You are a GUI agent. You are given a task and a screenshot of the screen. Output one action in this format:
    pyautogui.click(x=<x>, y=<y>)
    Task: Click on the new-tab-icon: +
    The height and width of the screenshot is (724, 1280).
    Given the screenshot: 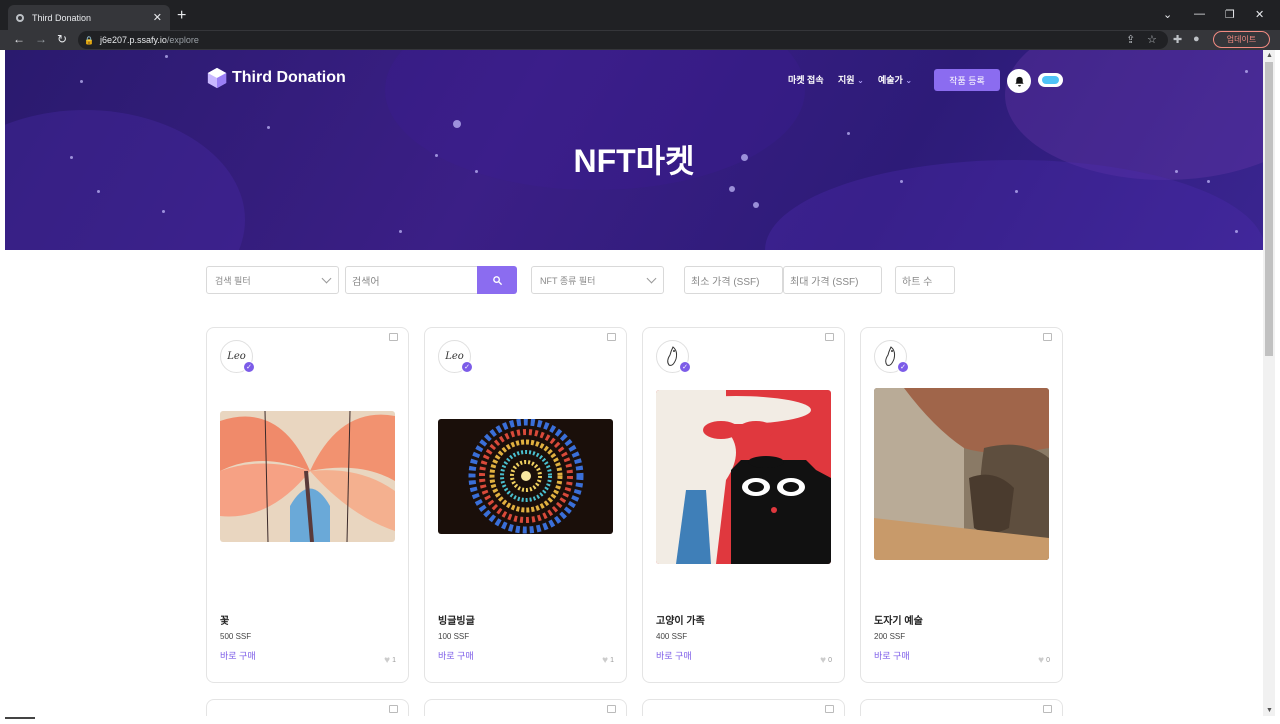 What is the action you would take?
    pyautogui.click(x=181, y=16)
    